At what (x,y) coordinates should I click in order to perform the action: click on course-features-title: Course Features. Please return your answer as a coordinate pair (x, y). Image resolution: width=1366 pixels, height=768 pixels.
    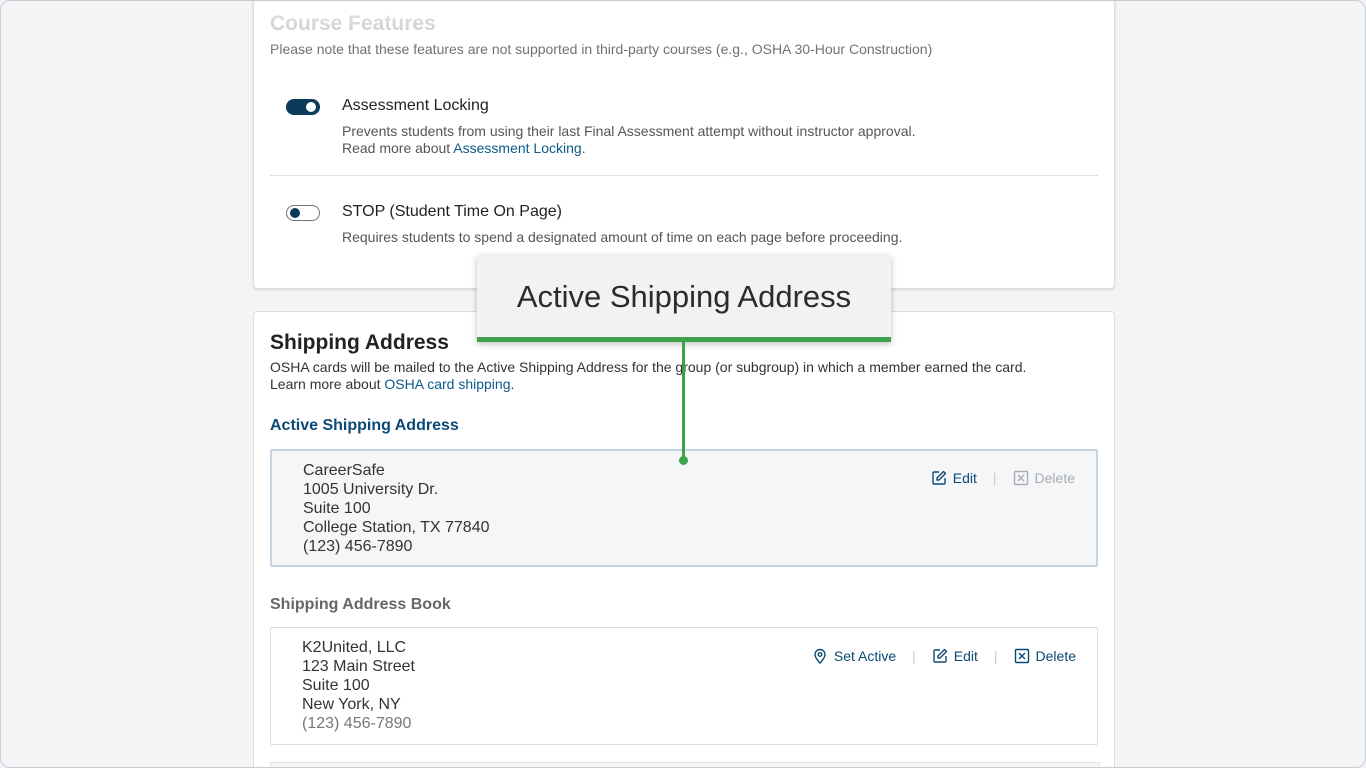
    Looking at the image, I should click on (353, 23).